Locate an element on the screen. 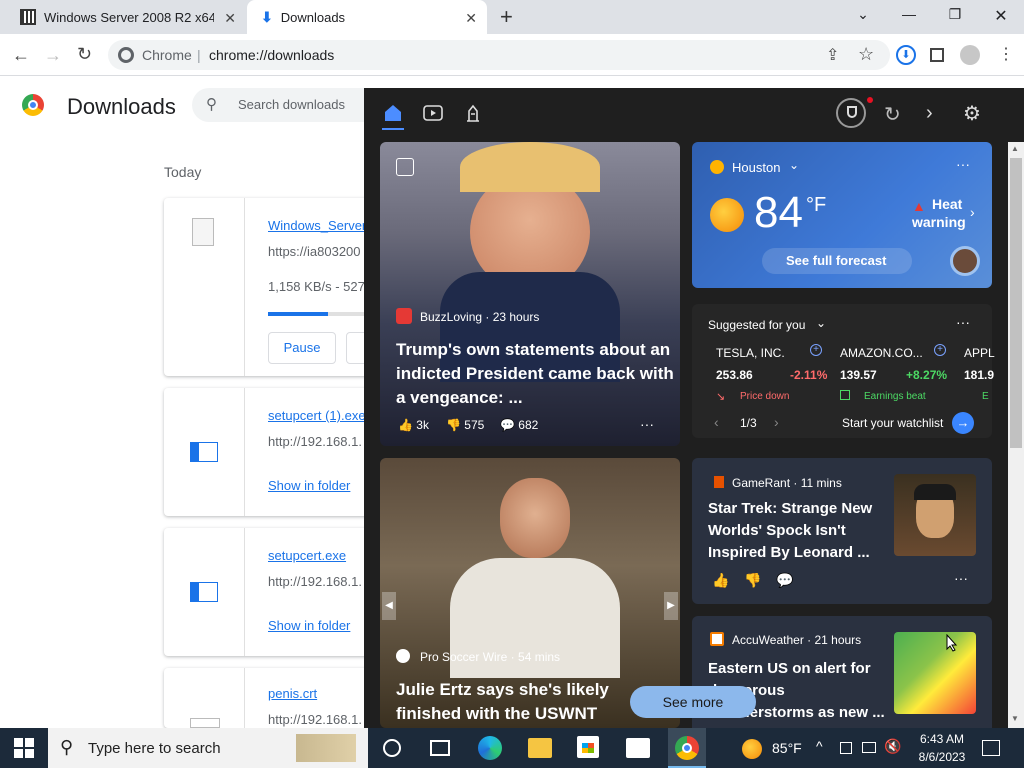  forward-button: → is located at coordinates (53, 55).